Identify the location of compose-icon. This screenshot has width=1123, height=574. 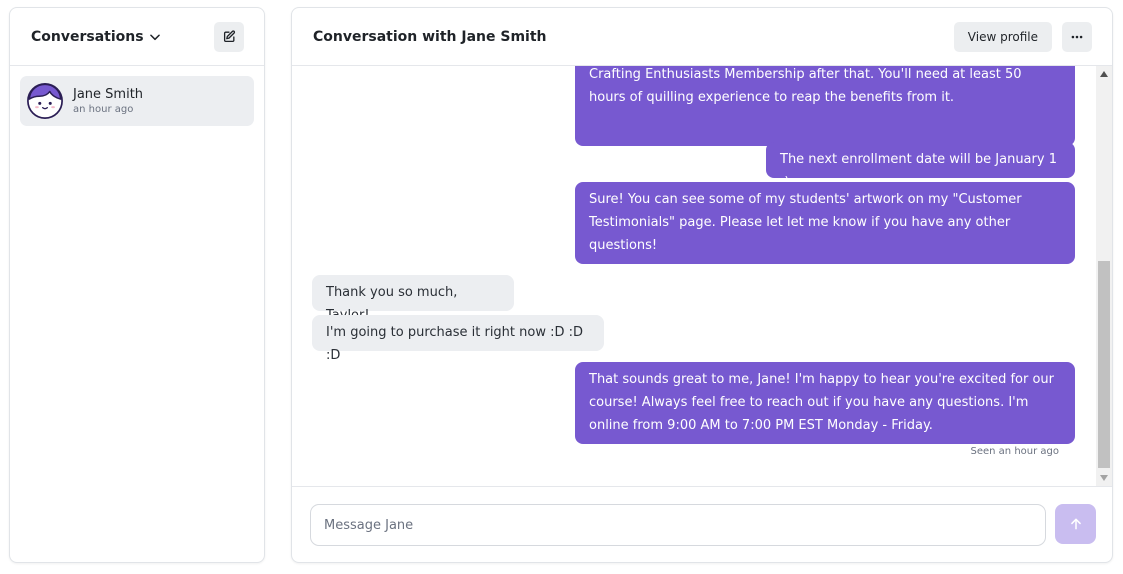
(229, 36).